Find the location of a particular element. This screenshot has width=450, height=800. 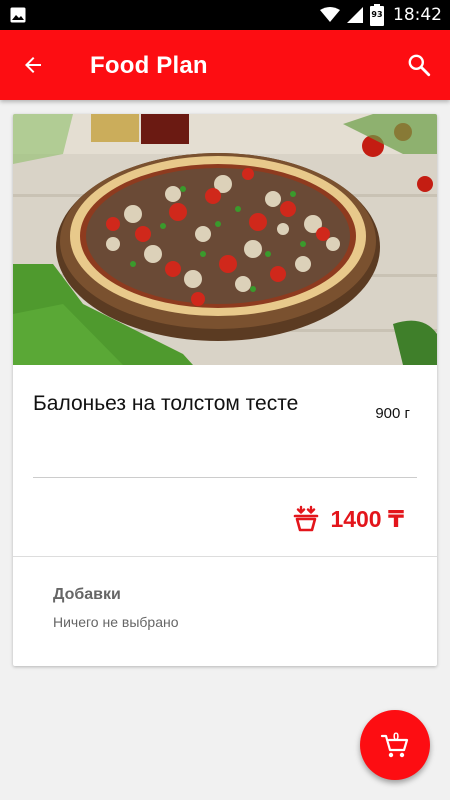

wifi-icon is located at coordinates (330, 14).